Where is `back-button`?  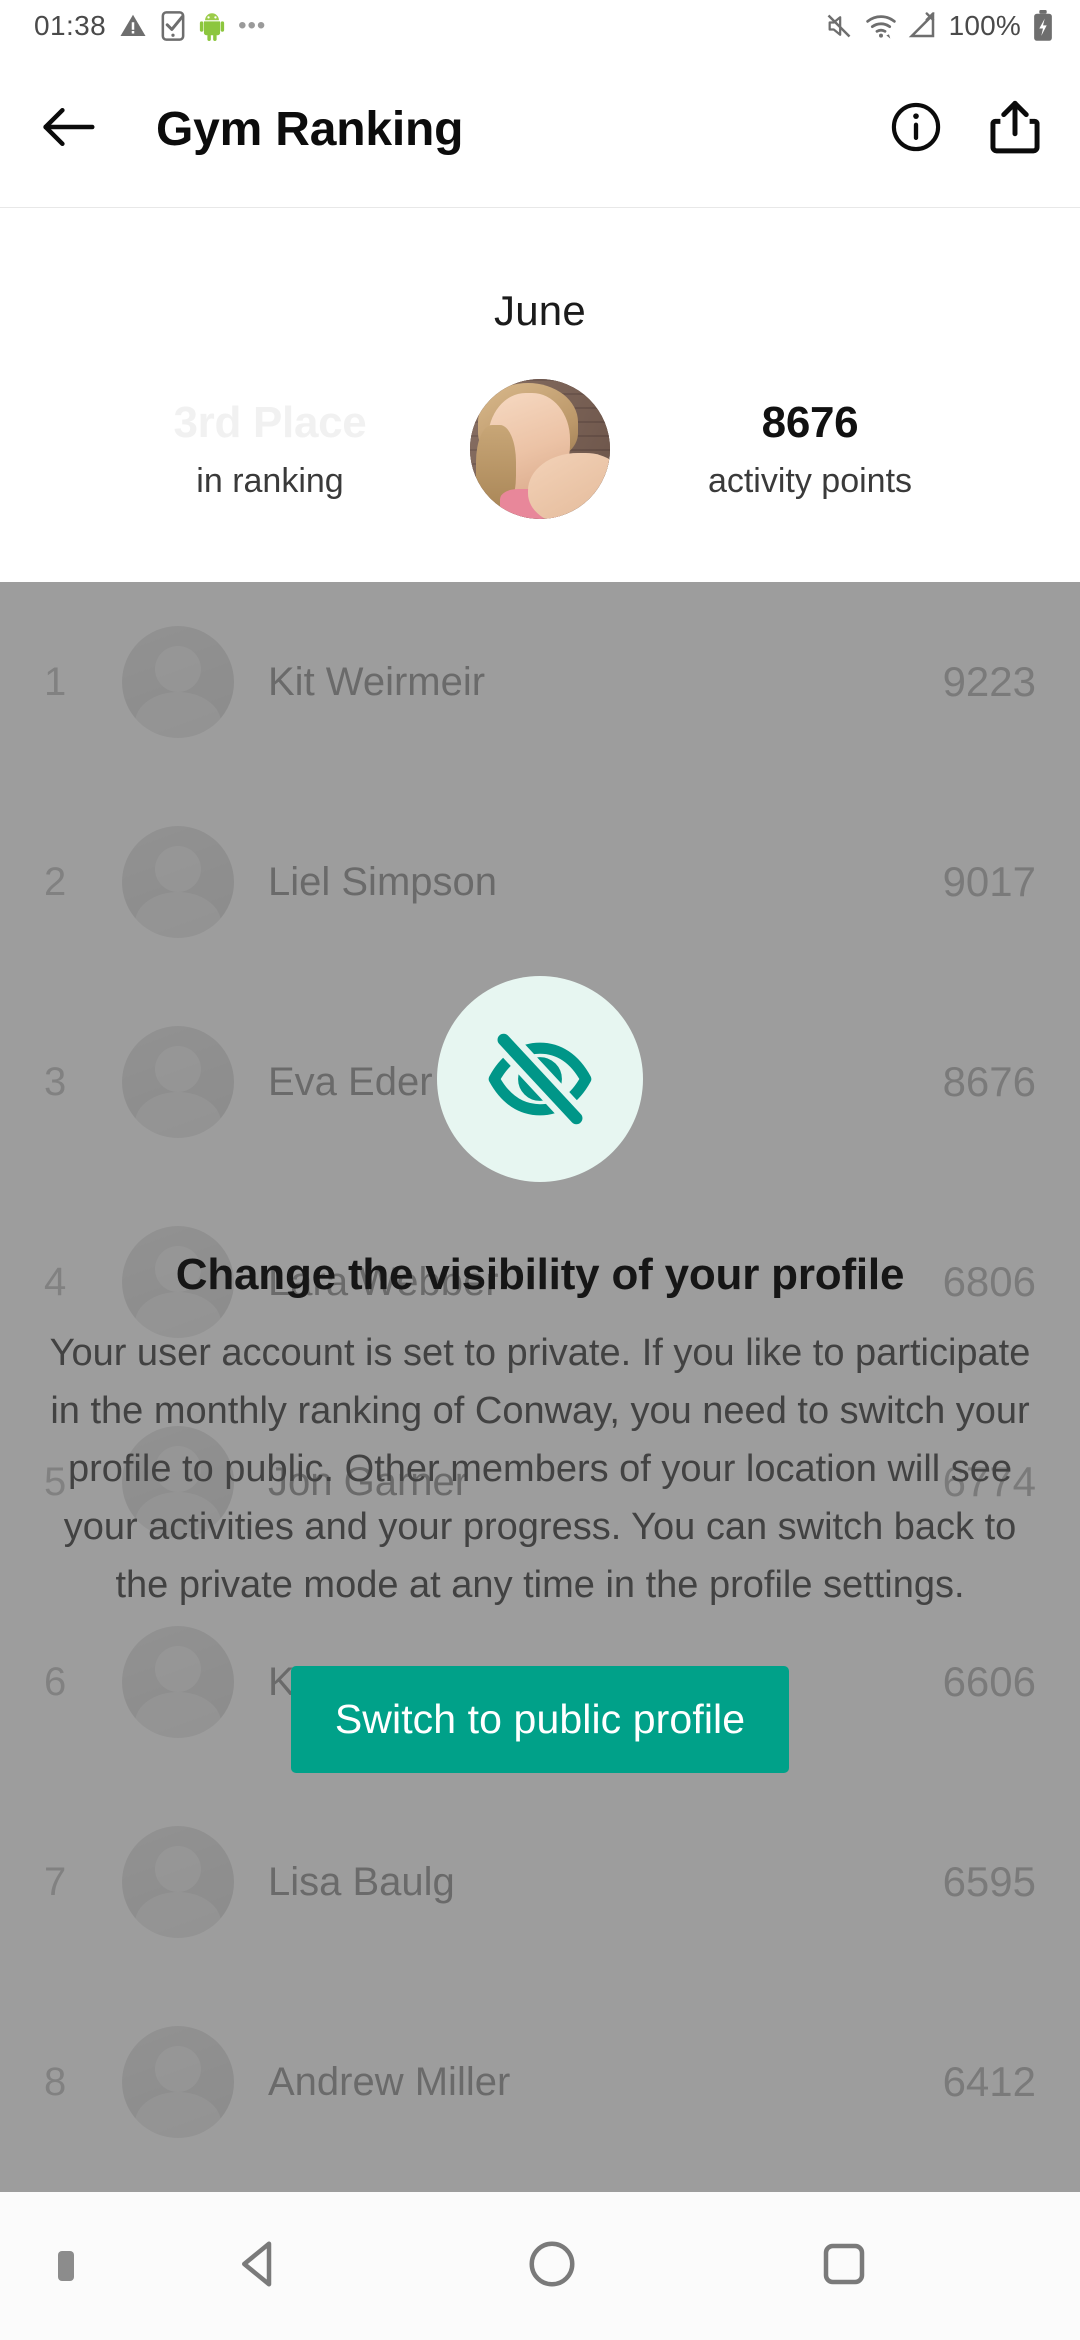 back-button is located at coordinates (68, 129).